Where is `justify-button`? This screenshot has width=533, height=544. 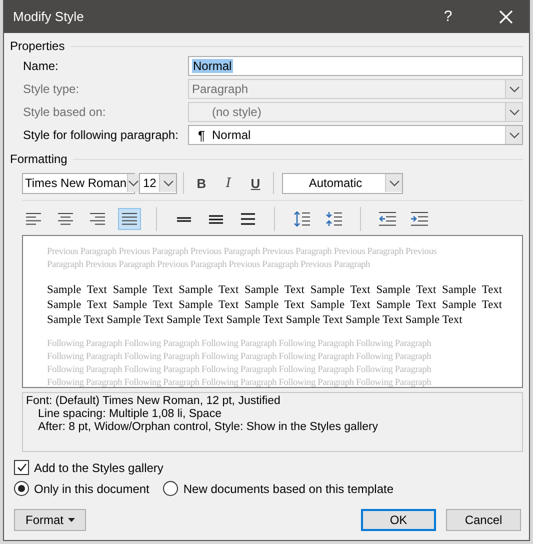
justify-button is located at coordinates (129, 219).